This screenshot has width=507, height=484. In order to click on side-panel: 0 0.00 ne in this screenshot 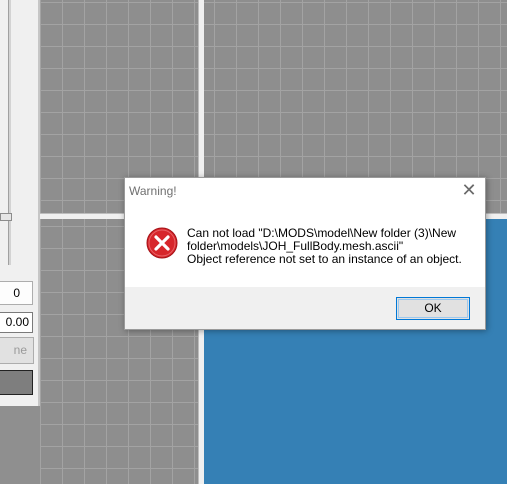, I will do `click(20, 203)`.